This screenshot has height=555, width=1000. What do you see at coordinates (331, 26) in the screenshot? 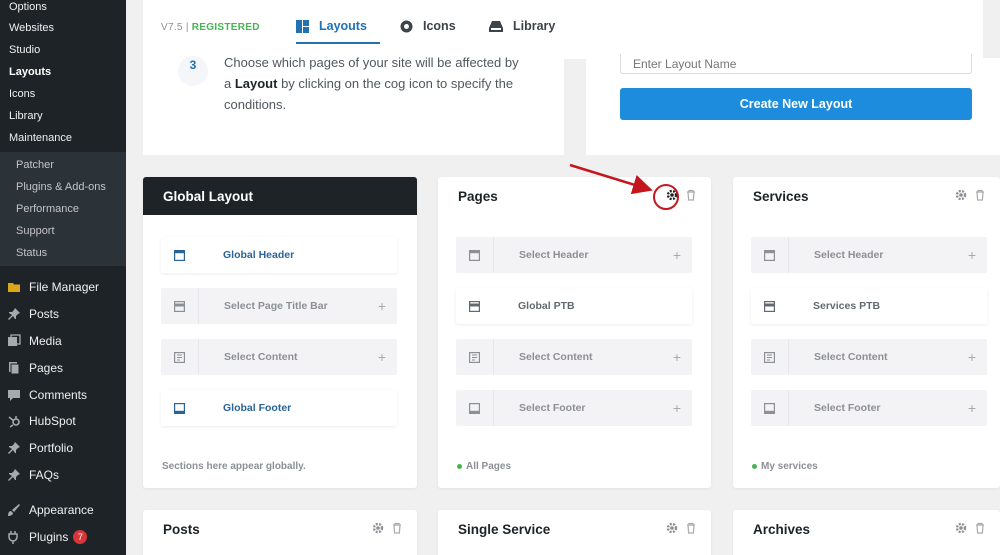
I see `tab-layouts: Layouts` at bounding box center [331, 26].